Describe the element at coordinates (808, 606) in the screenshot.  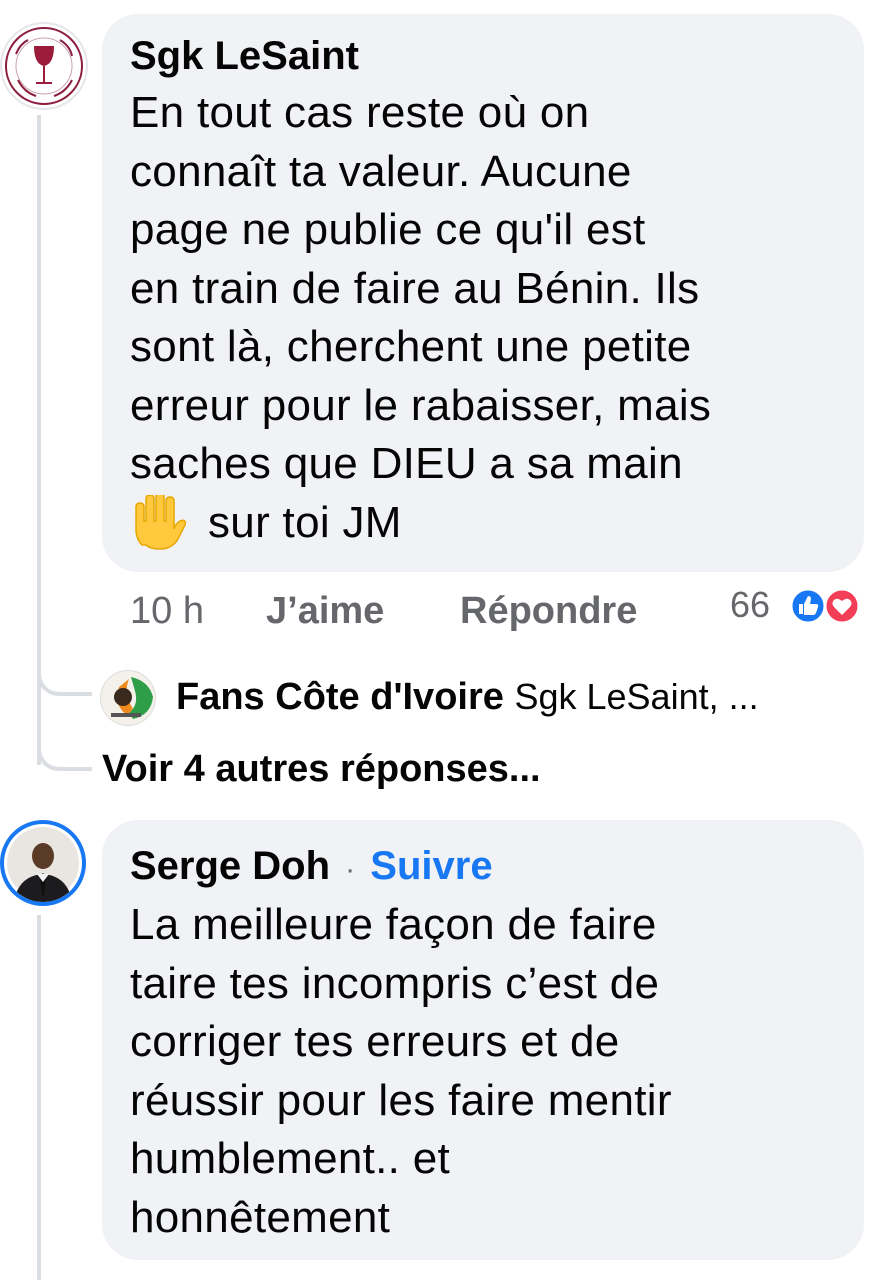
I see `like-reaction-icon` at that location.